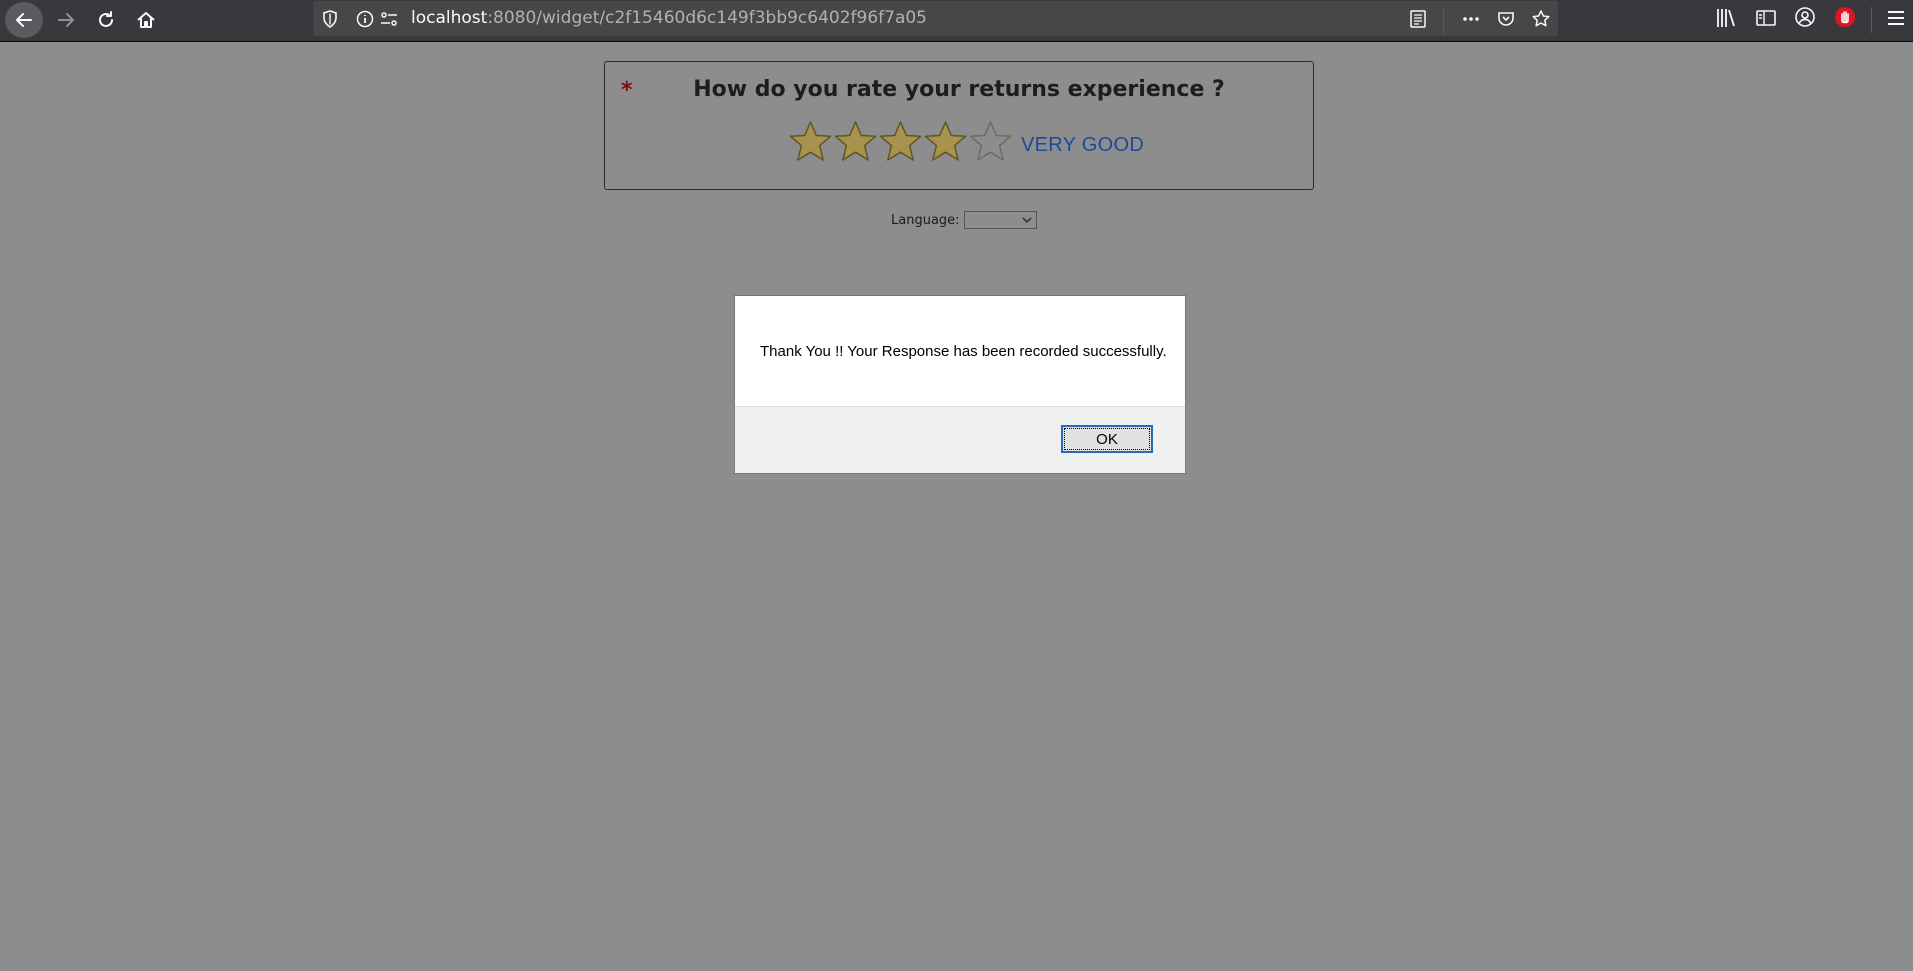 This screenshot has width=1913, height=971. I want to click on home-button, so click(146, 20).